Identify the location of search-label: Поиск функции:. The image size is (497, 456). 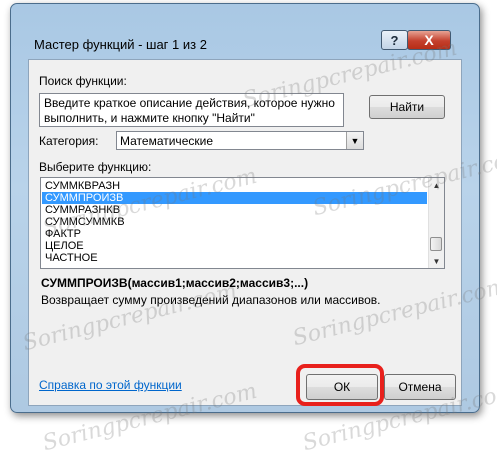
(83, 81).